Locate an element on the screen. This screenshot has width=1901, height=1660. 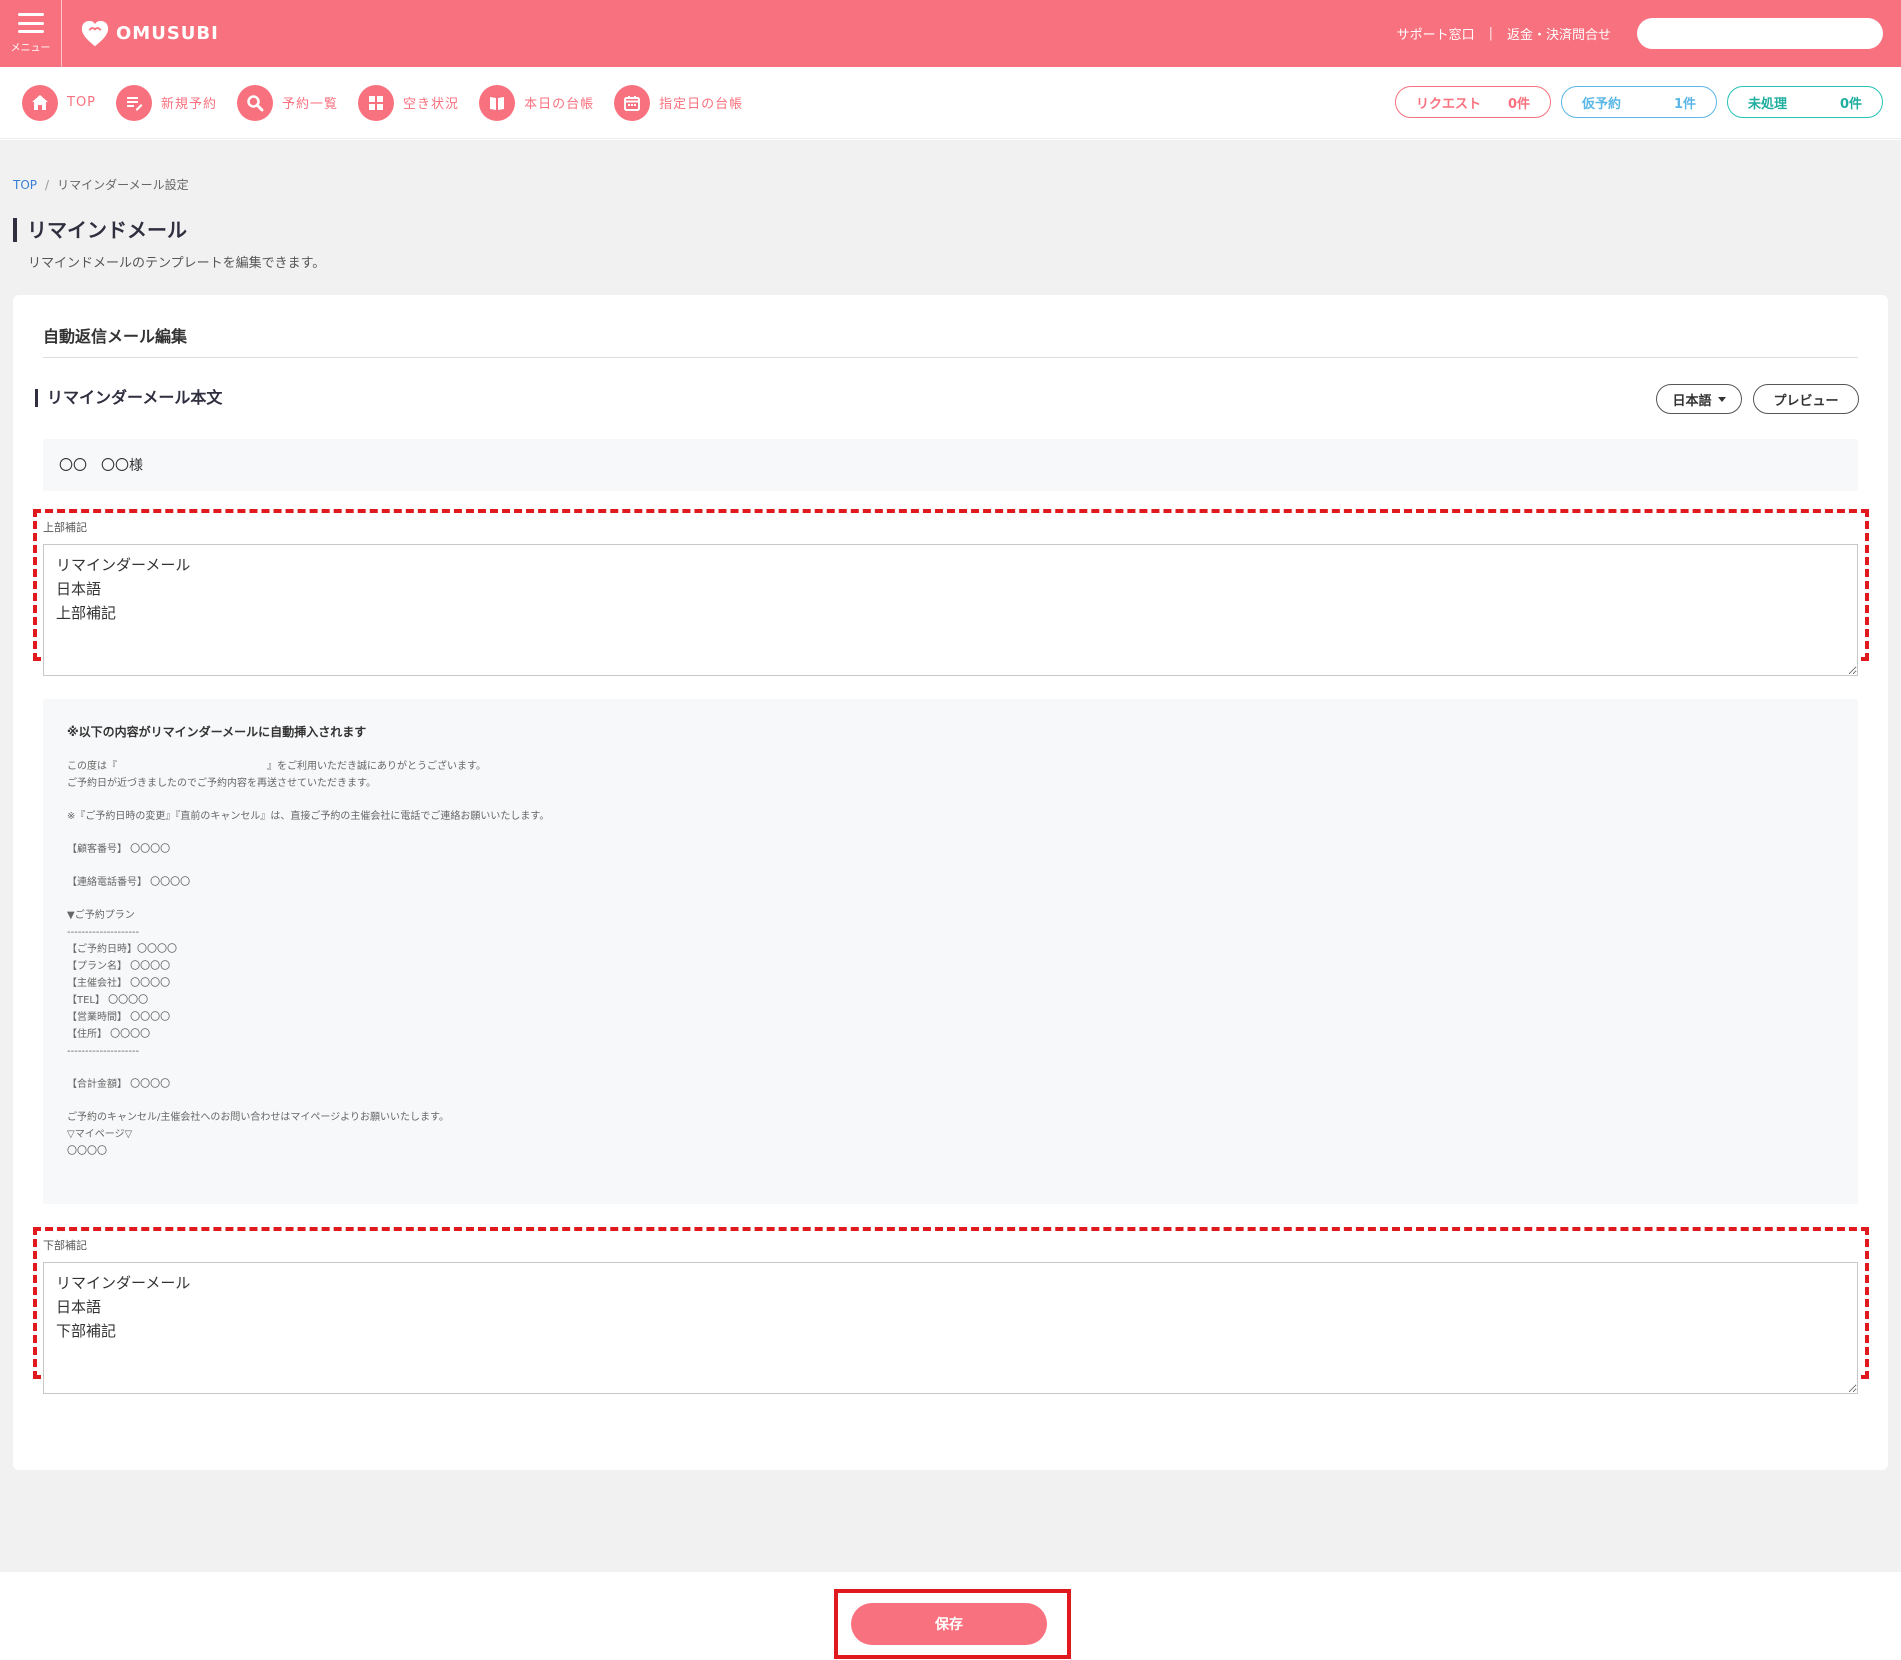
language-label: 日本語 is located at coordinates (1692, 401).